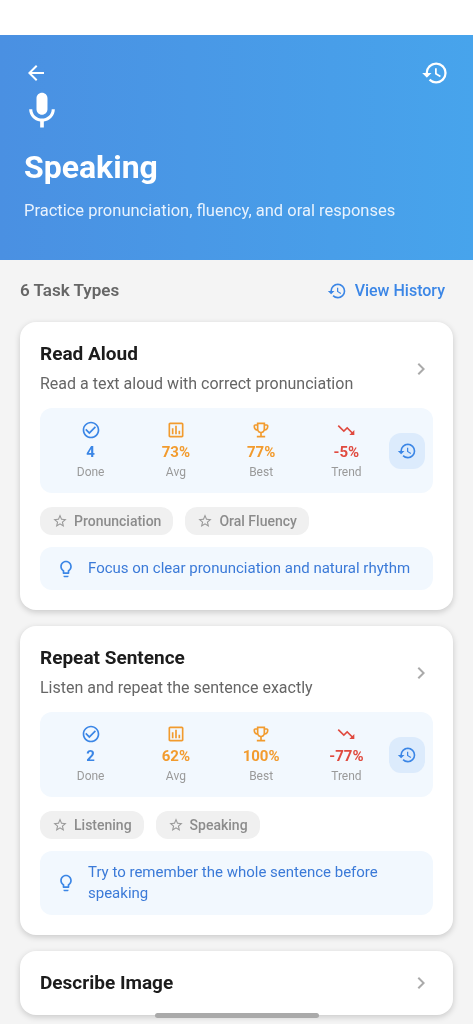 This screenshot has width=473, height=1024. What do you see at coordinates (90, 755) in the screenshot?
I see `stat-value: 2` at bounding box center [90, 755].